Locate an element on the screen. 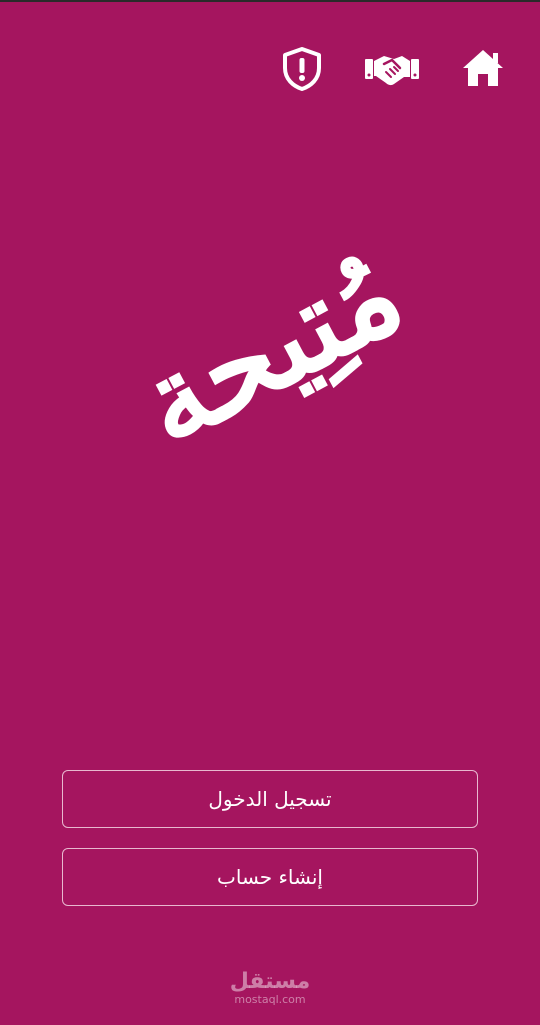 The height and width of the screenshot is (1025, 540). watermark: مستقل mostaql.com is located at coordinates (270, 990).